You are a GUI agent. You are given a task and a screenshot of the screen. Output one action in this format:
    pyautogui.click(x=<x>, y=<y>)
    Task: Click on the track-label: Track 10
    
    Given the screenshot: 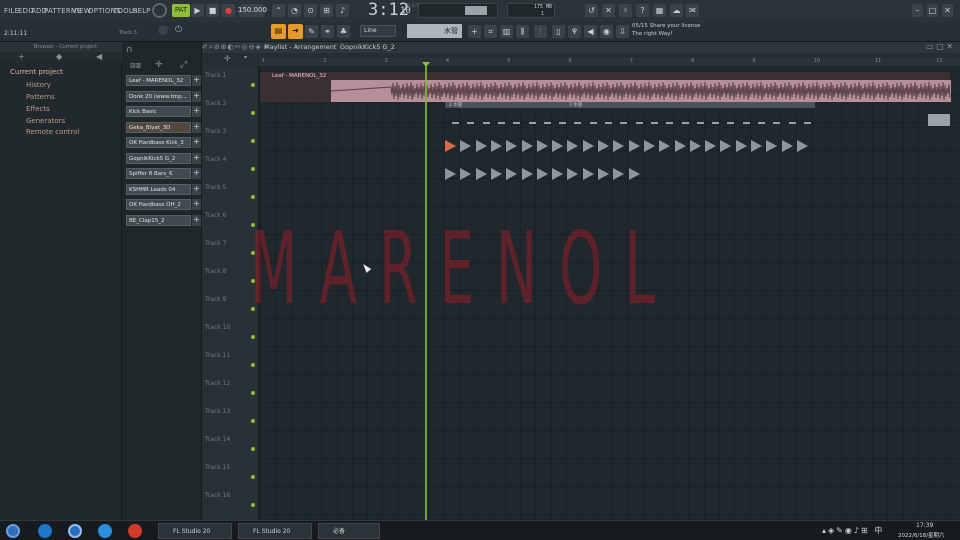 What is the action you would take?
    pyautogui.click(x=217, y=327)
    